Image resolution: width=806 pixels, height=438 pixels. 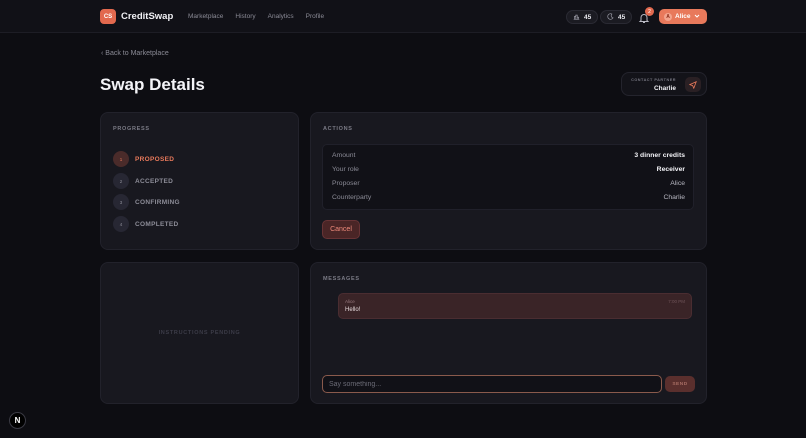 What do you see at coordinates (338, 129) in the screenshot?
I see `actions-heading: ACTIONS` at bounding box center [338, 129].